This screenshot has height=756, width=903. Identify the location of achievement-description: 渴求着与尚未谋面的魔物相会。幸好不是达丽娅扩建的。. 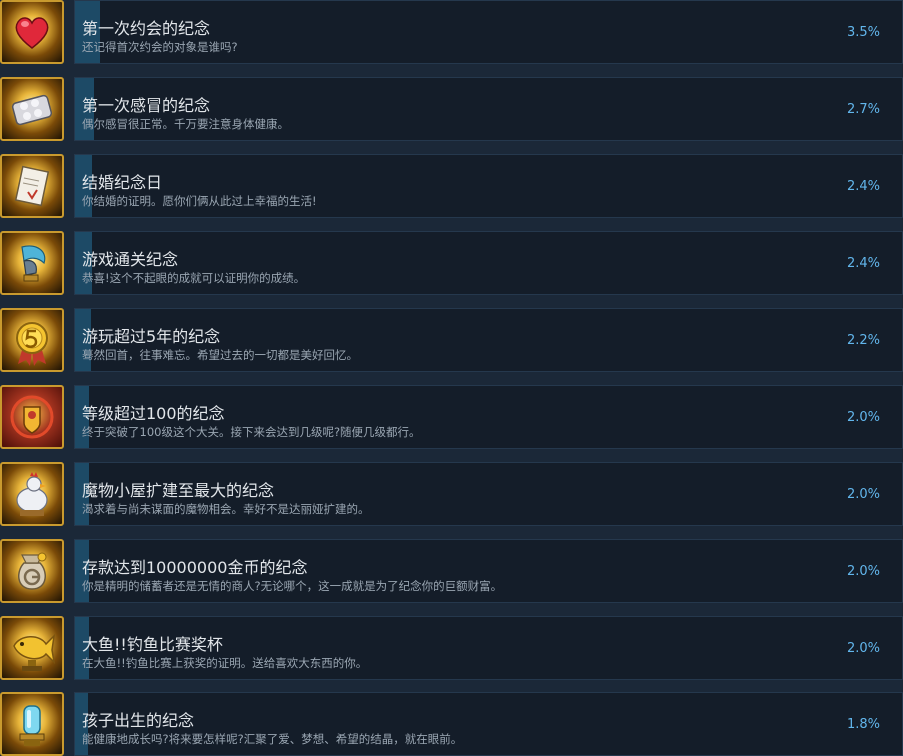
(226, 509).